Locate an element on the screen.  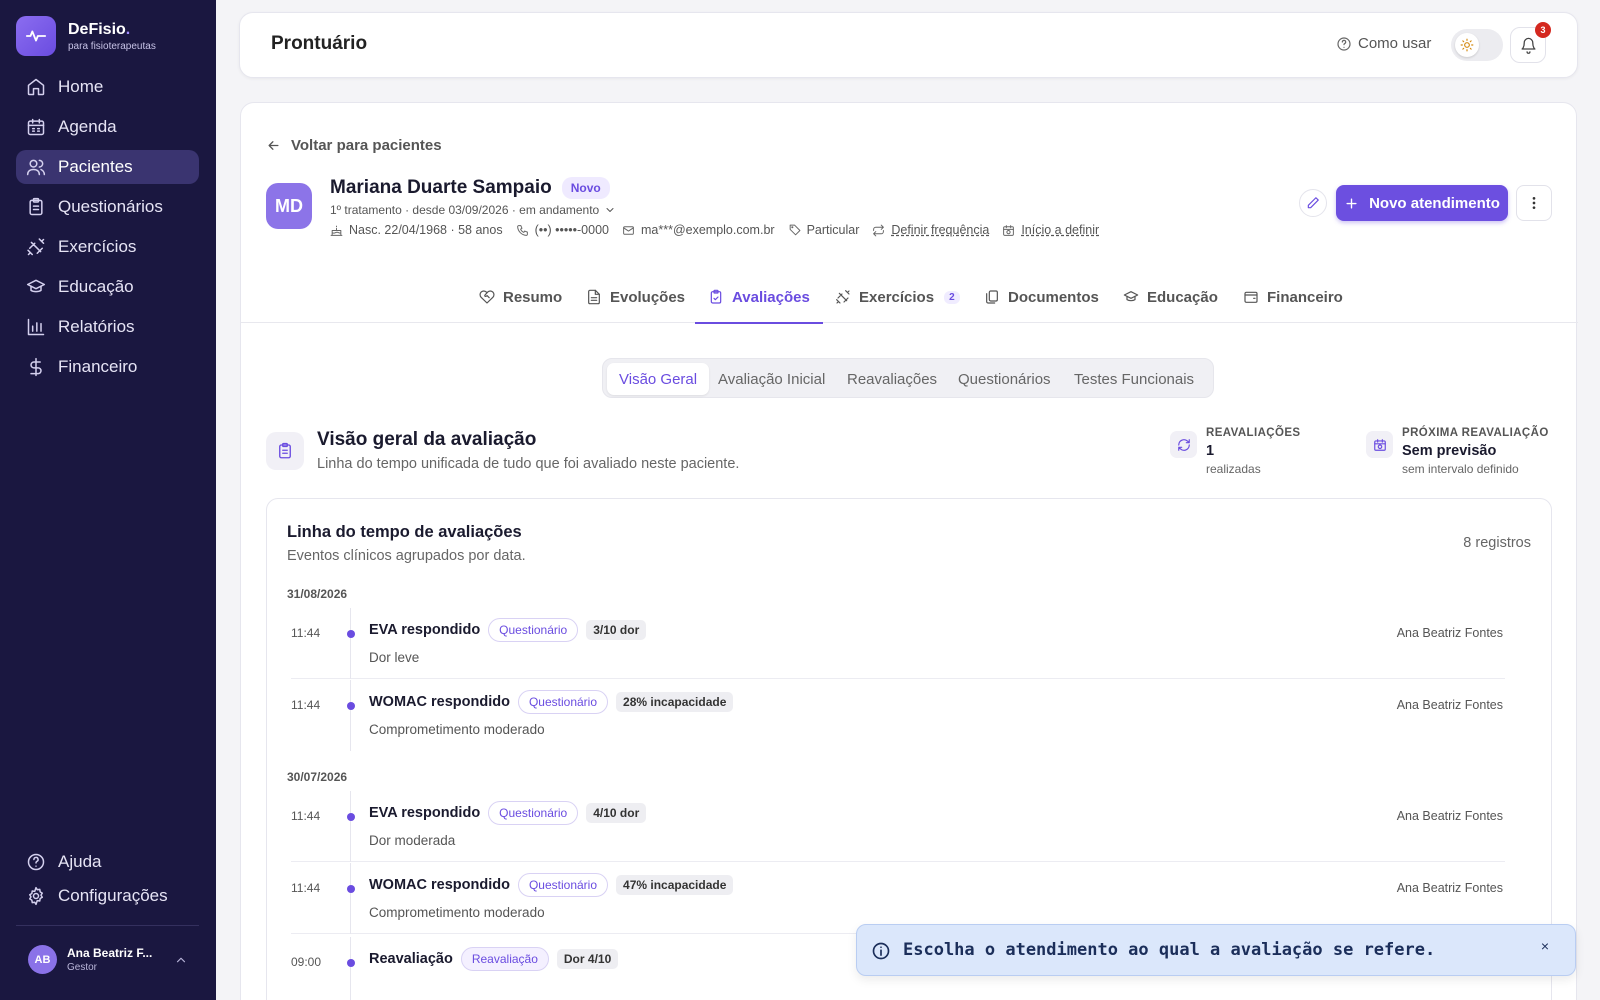
event-value-chip: 3/10 dor is located at coordinates (616, 630).